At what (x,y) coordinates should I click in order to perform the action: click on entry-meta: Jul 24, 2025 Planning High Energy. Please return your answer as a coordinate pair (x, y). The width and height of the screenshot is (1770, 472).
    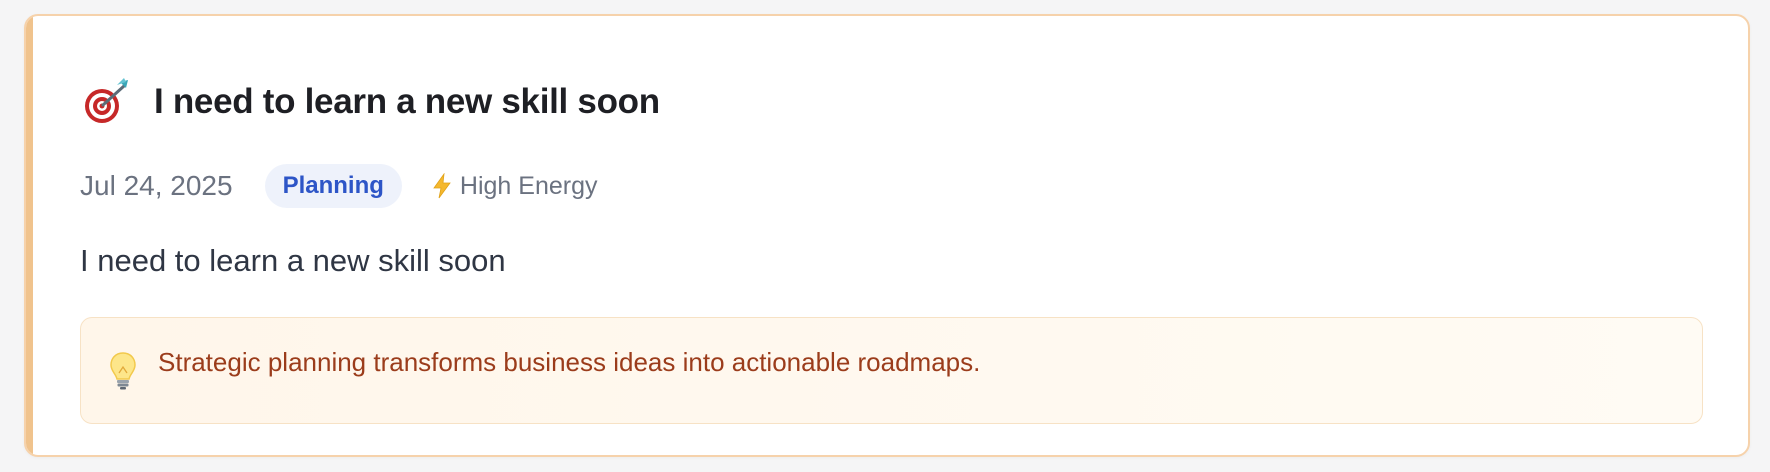
    Looking at the image, I should click on (339, 186).